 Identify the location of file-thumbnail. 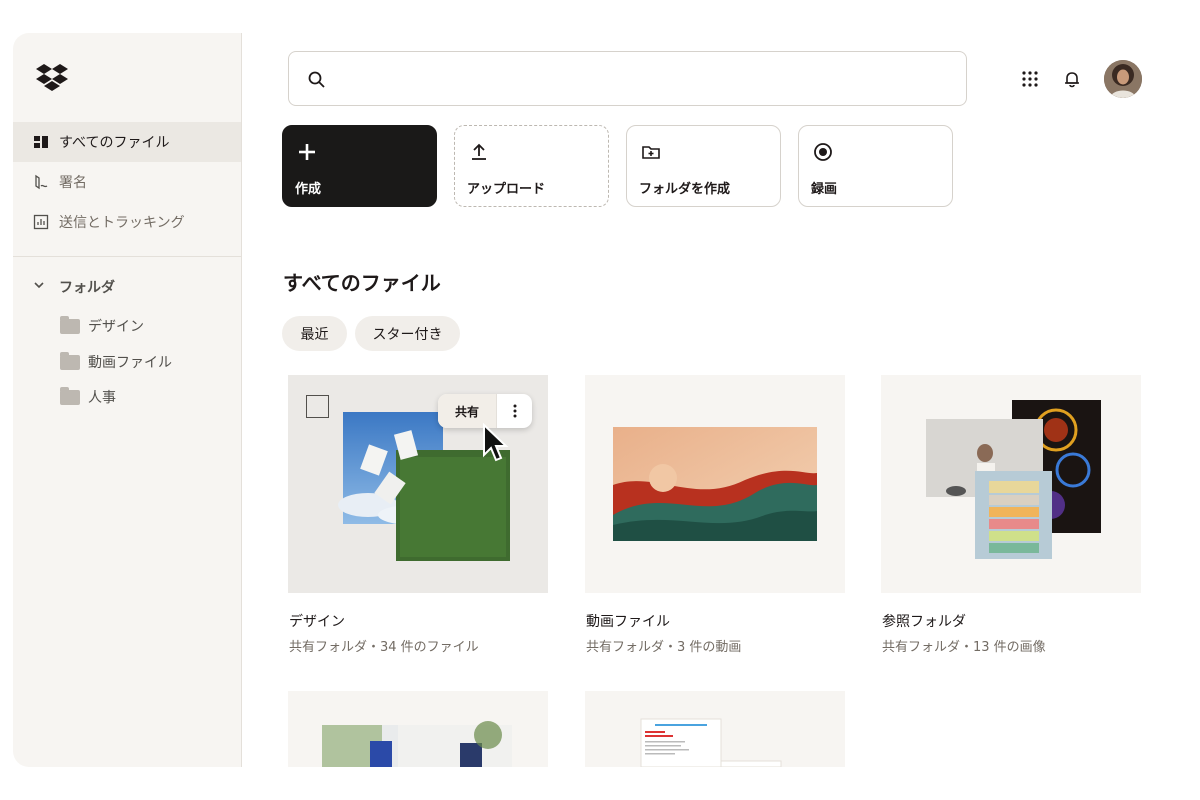
(715, 729).